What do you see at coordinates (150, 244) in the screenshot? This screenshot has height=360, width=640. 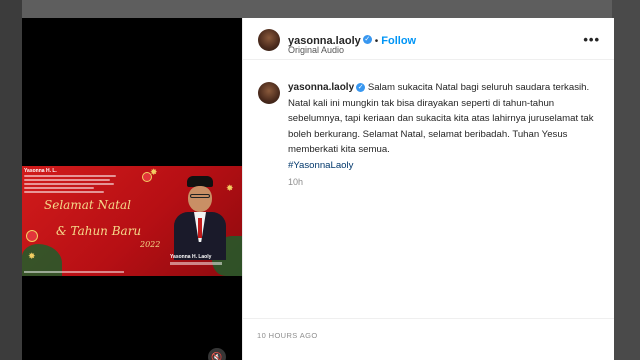 I see `greeting-year: 2022` at bounding box center [150, 244].